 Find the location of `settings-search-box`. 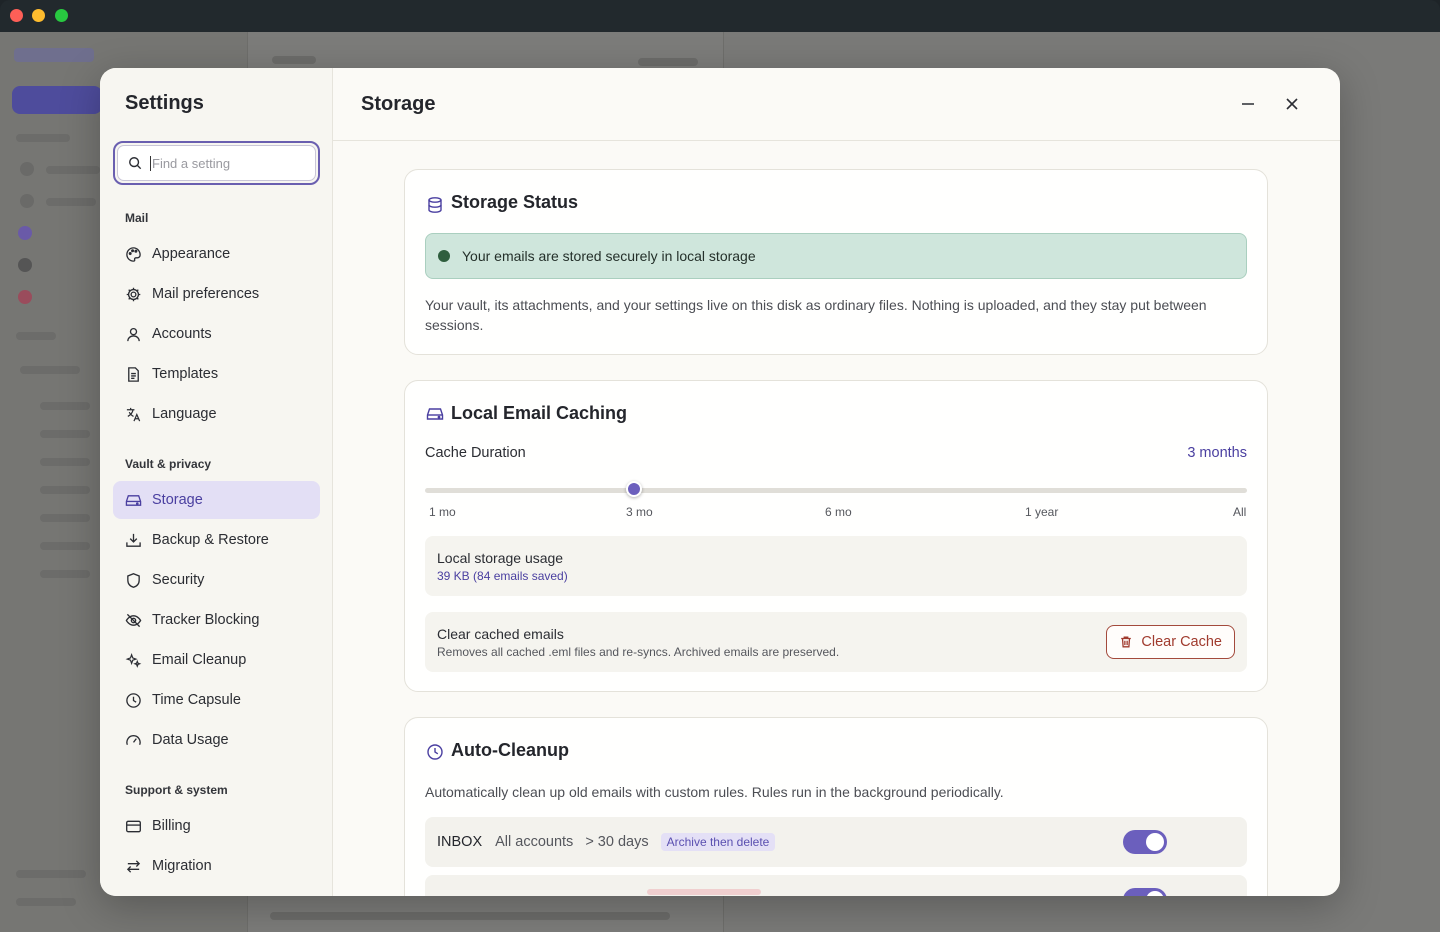

settings-search-box is located at coordinates (216, 163).